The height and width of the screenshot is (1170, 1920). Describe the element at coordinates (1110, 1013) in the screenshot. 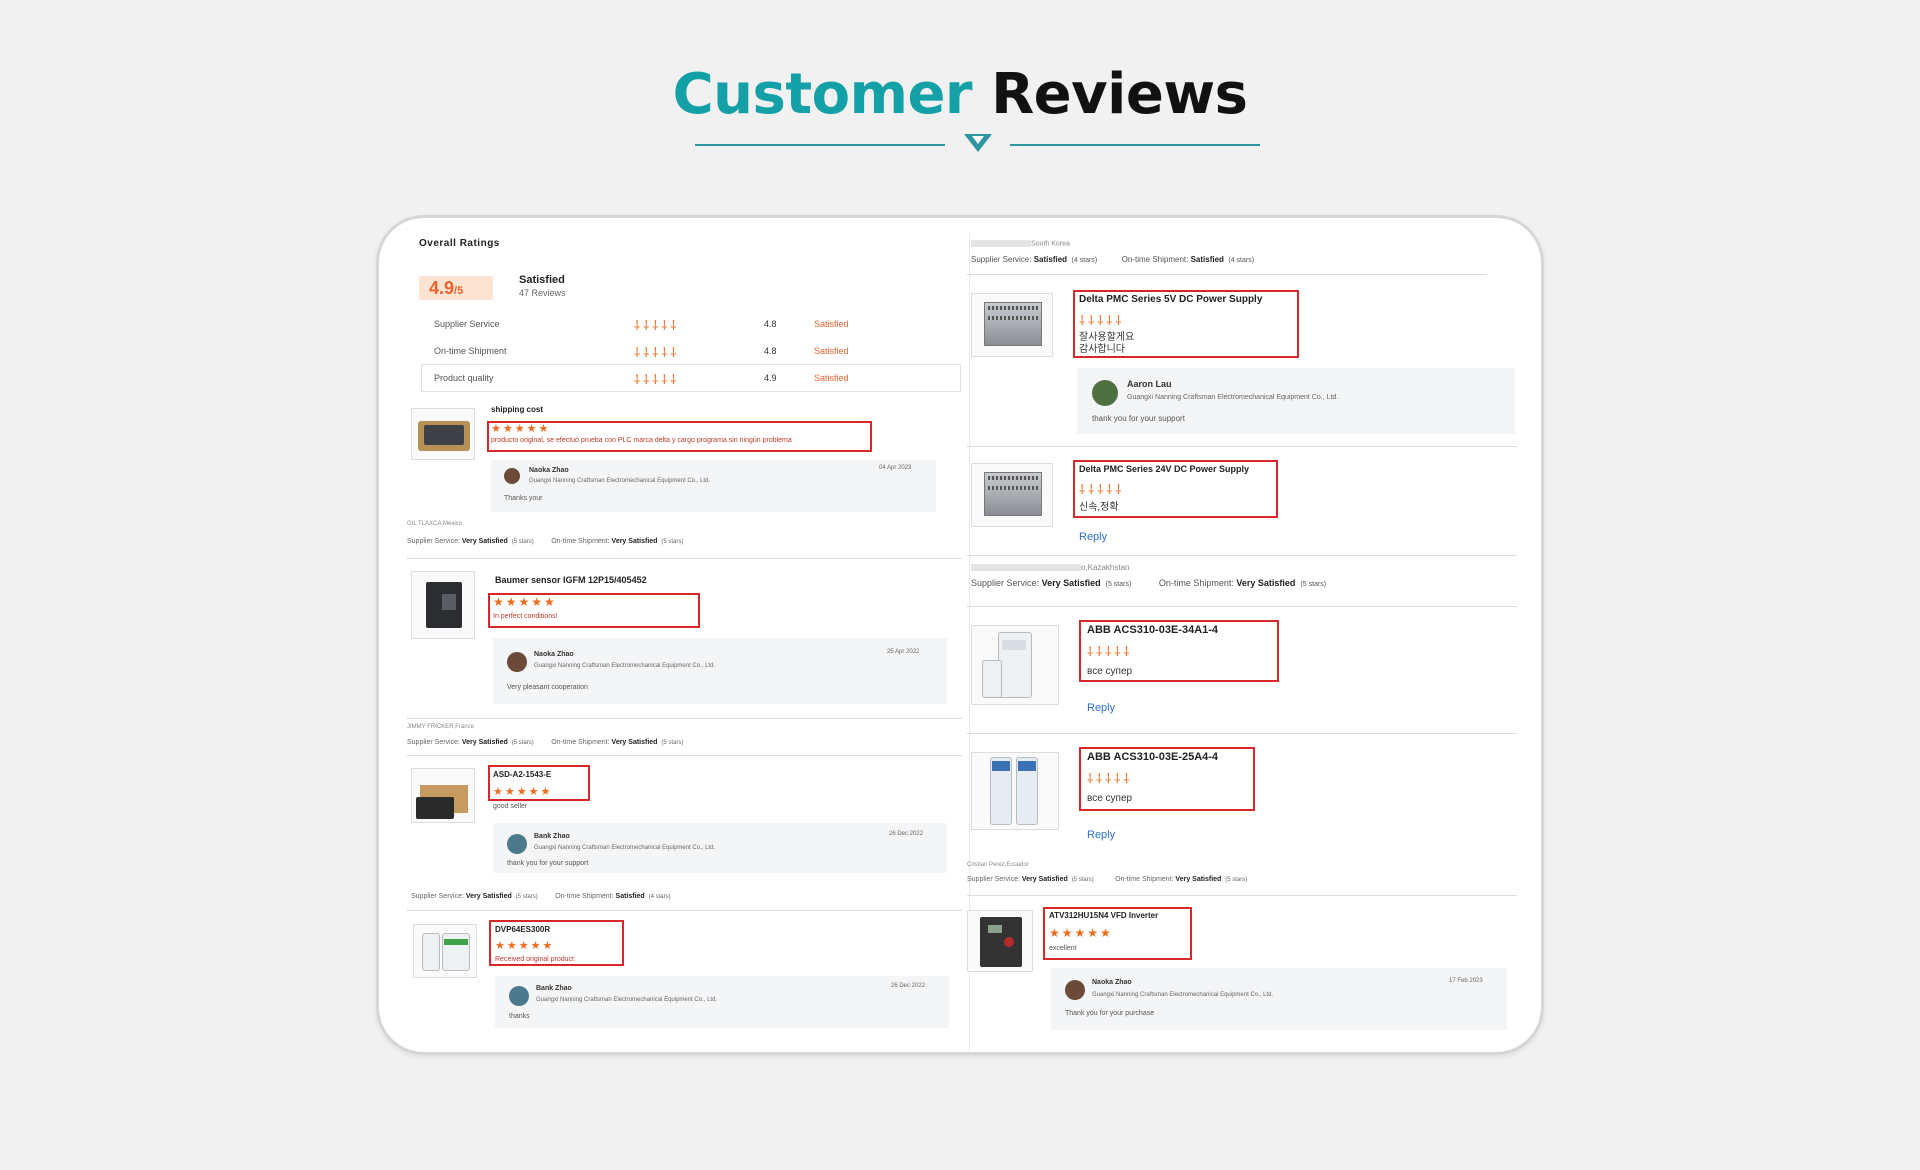

I see `reply-text: Thank you for your purchase` at that location.